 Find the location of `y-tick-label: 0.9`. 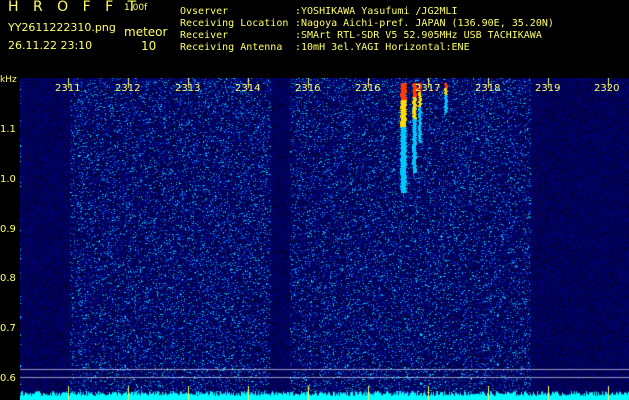

y-tick-label: 0.9 is located at coordinates (8, 229).